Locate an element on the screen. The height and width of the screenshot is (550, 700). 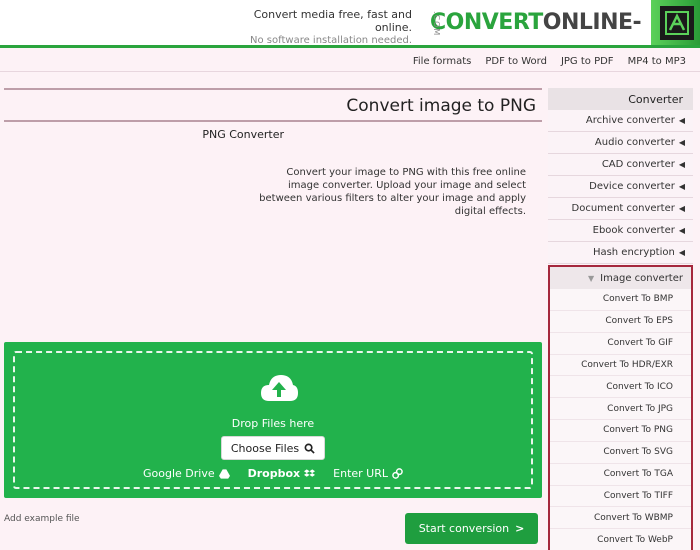
sidebar-sub-png: Convert To PNG is located at coordinates (620, 431).